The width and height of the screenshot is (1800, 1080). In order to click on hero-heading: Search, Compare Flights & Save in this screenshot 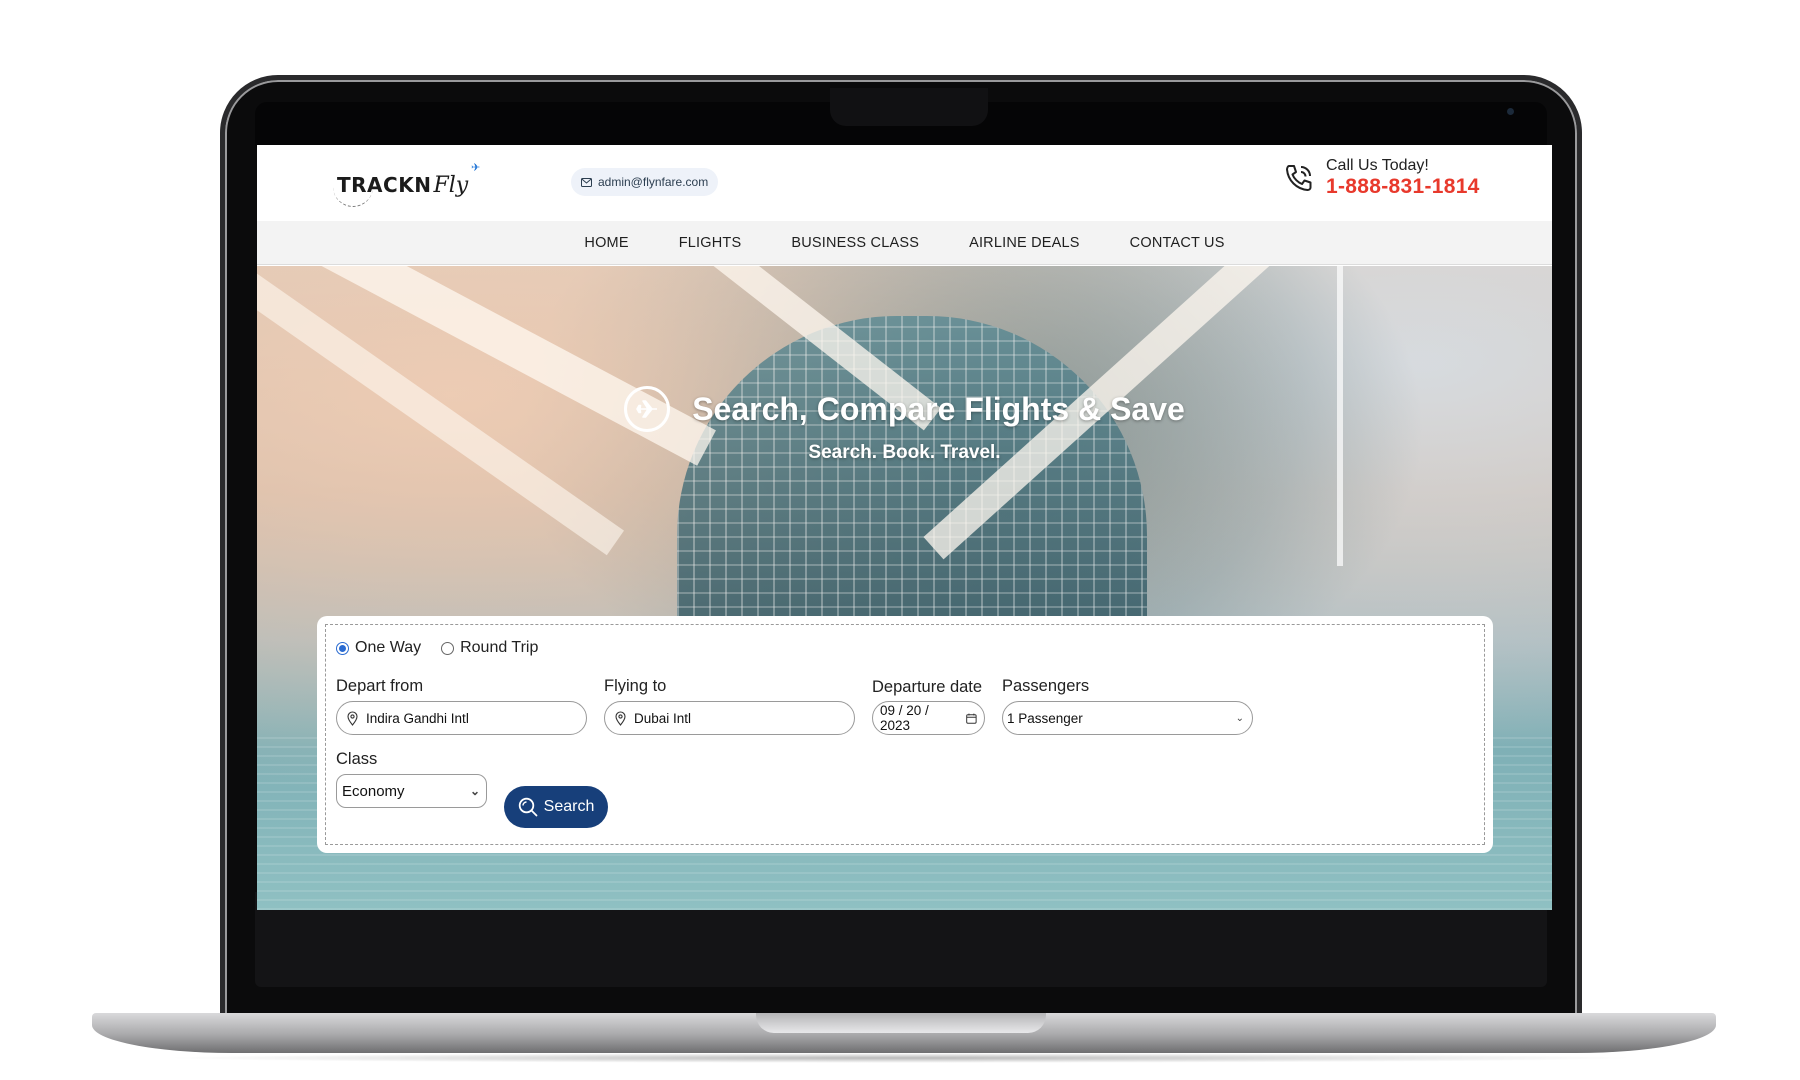, I will do `click(938, 408)`.